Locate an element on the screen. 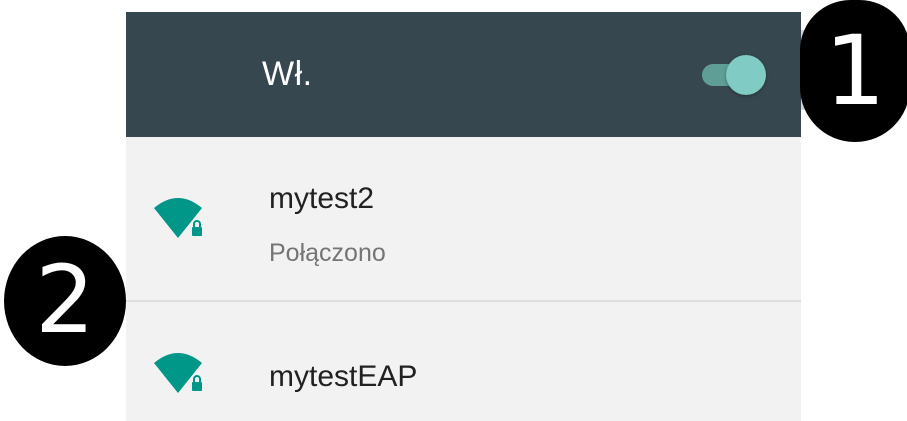 This screenshot has width=907, height=421. wifi-toggle-switch is located at coordinates (733, 75).